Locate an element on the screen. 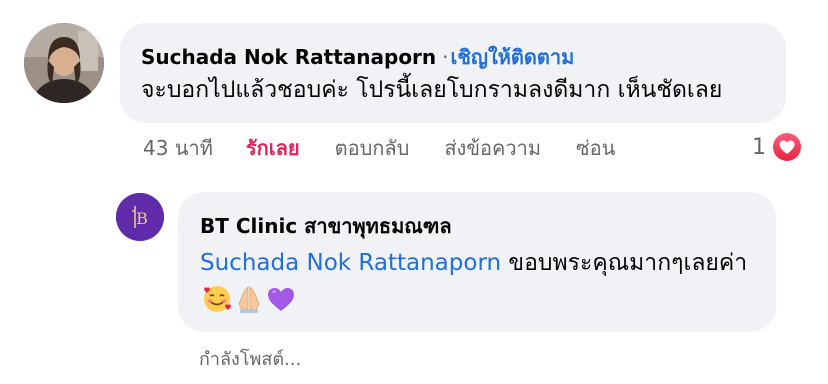 The image size is (828, 384). reaction-summary: 1 is located at coordinates (778, 147).